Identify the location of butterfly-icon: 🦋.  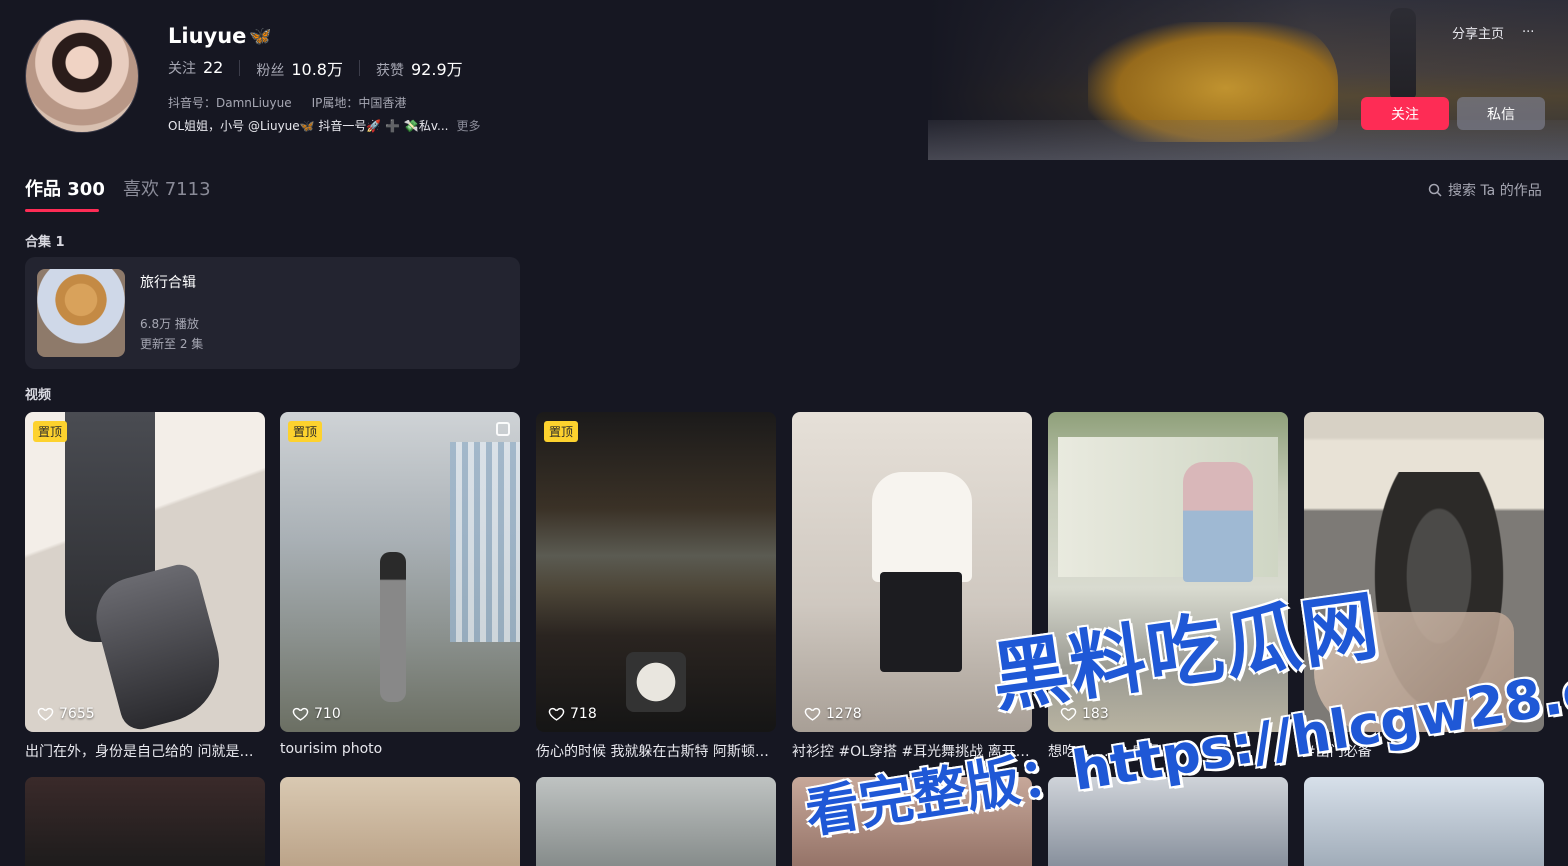
(260, 36).